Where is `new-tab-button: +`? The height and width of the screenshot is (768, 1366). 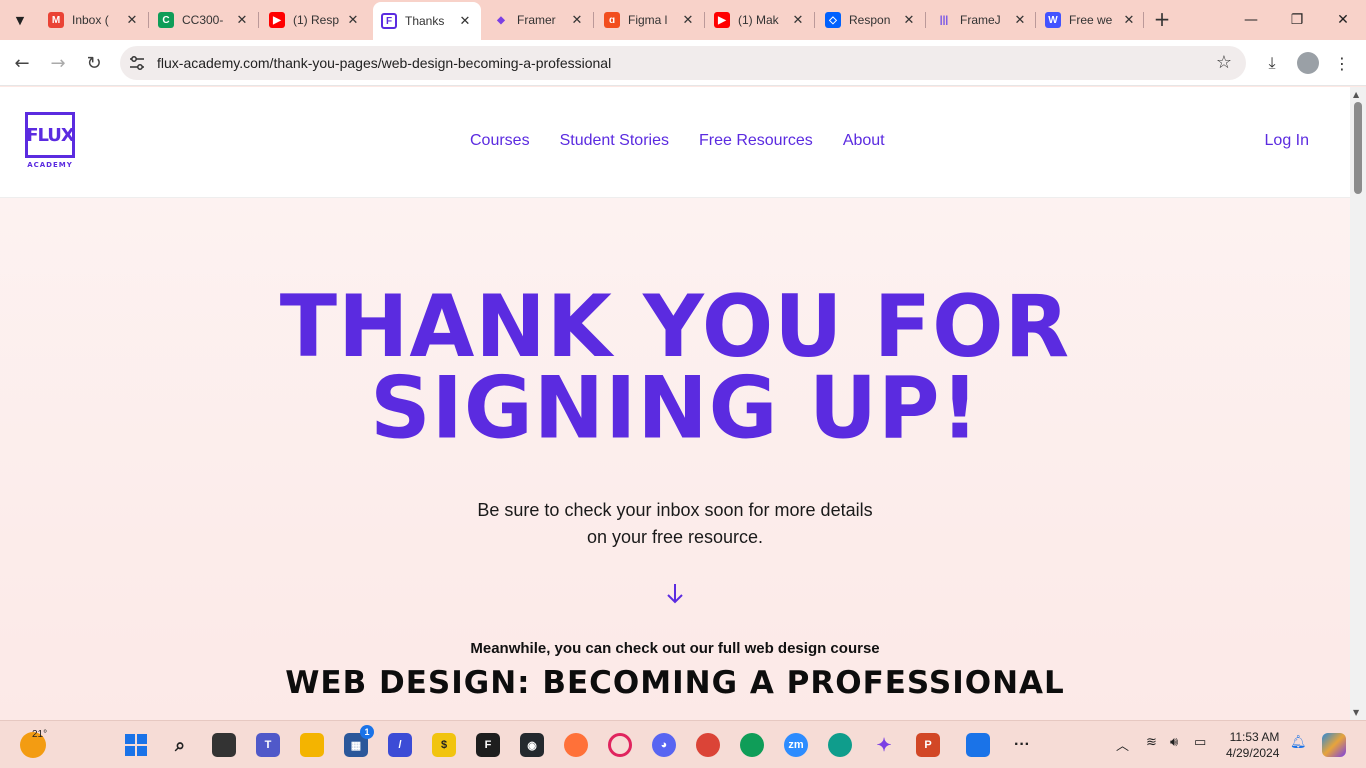 new-tab-button: + is located at coordinates (1162, 20).